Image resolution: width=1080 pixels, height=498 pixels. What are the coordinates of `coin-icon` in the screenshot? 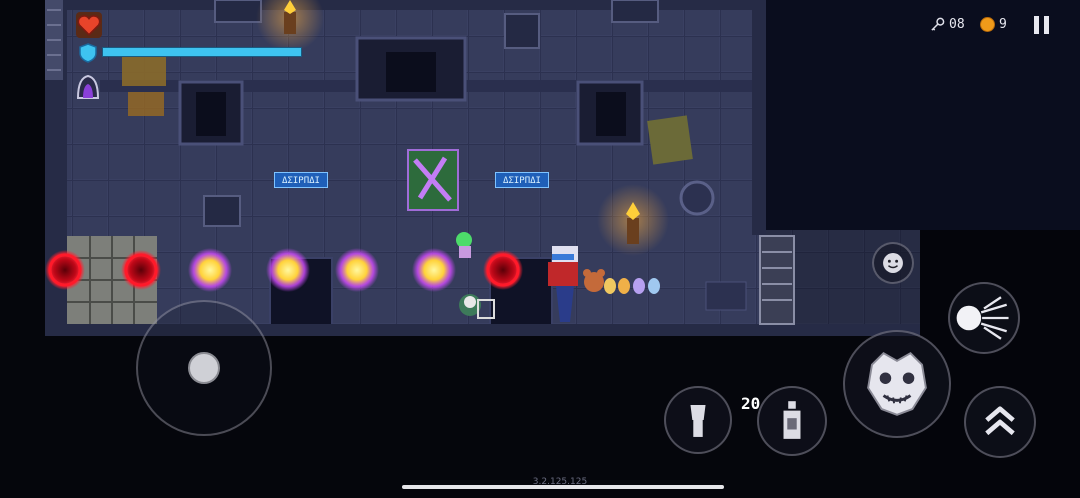 It's located at (987, 24).